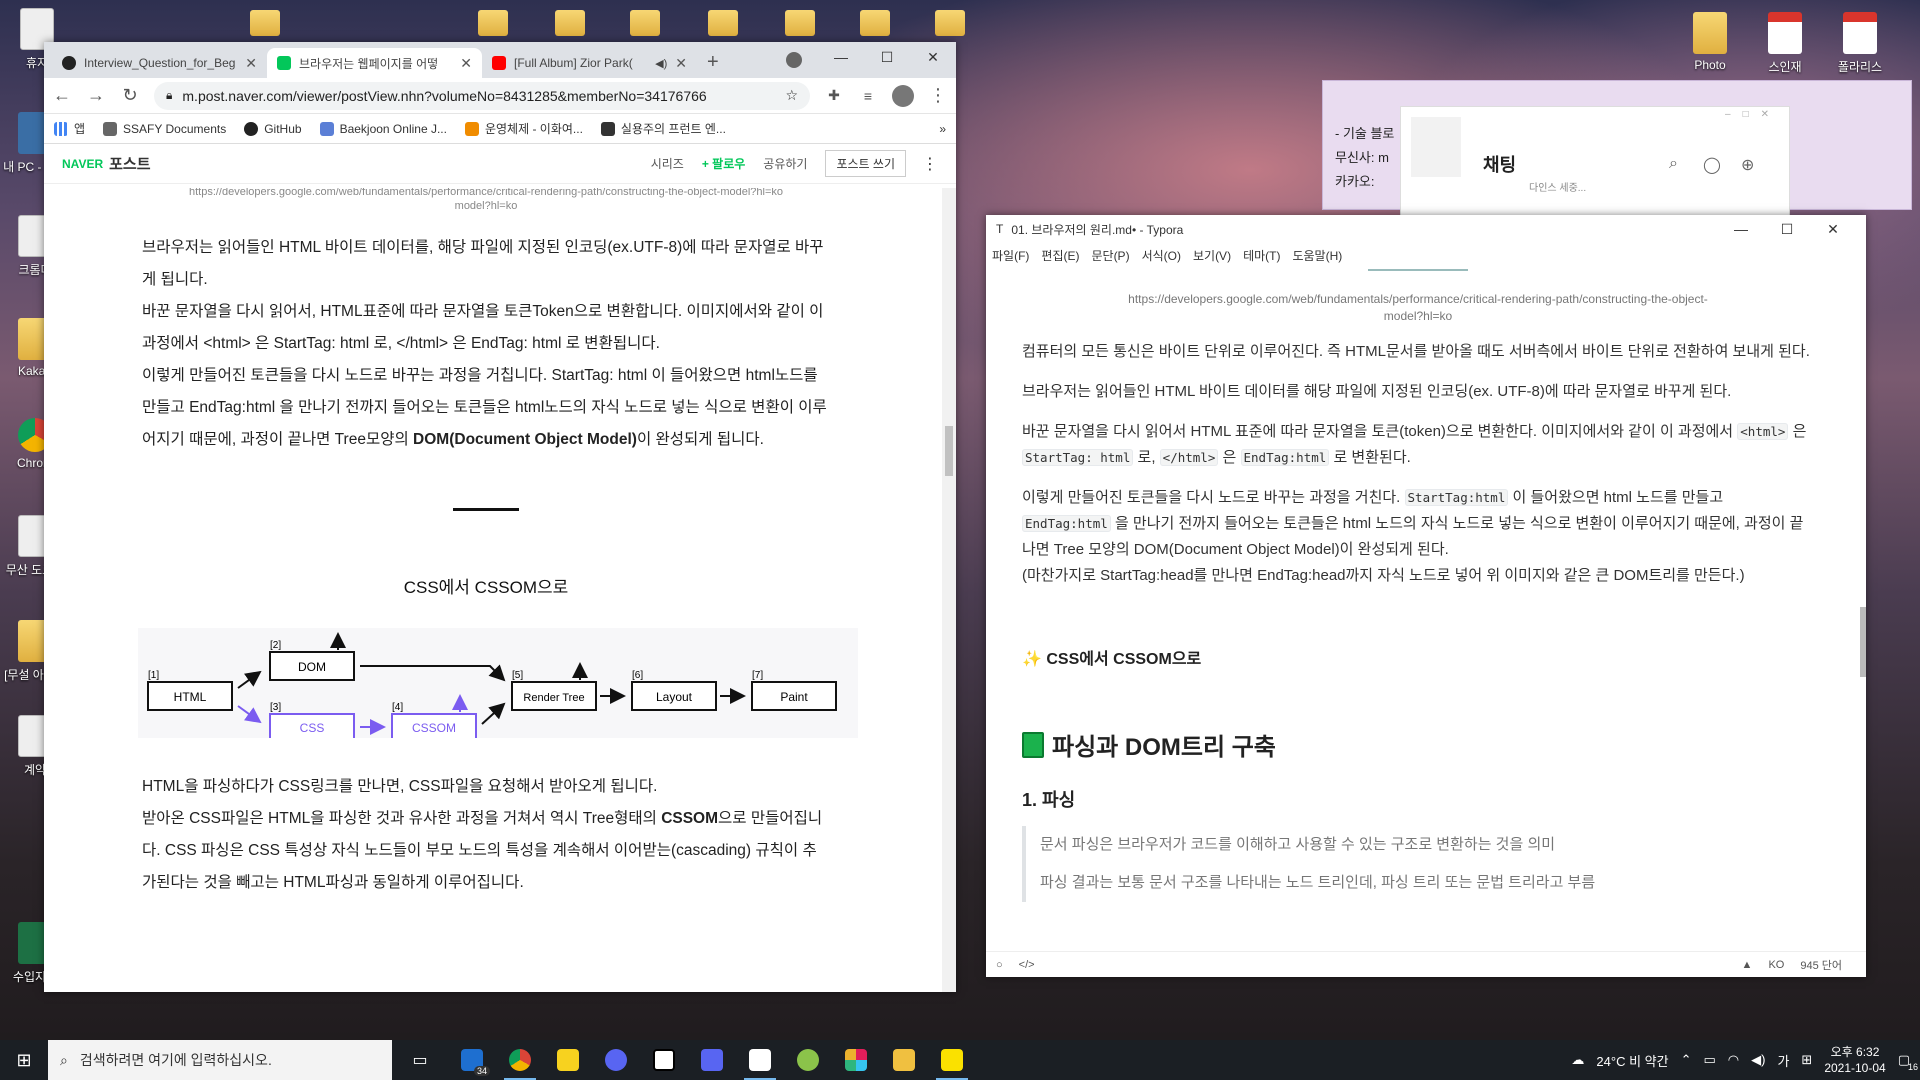  I want to click on word-count: 945 단어, so click(1821, 965).